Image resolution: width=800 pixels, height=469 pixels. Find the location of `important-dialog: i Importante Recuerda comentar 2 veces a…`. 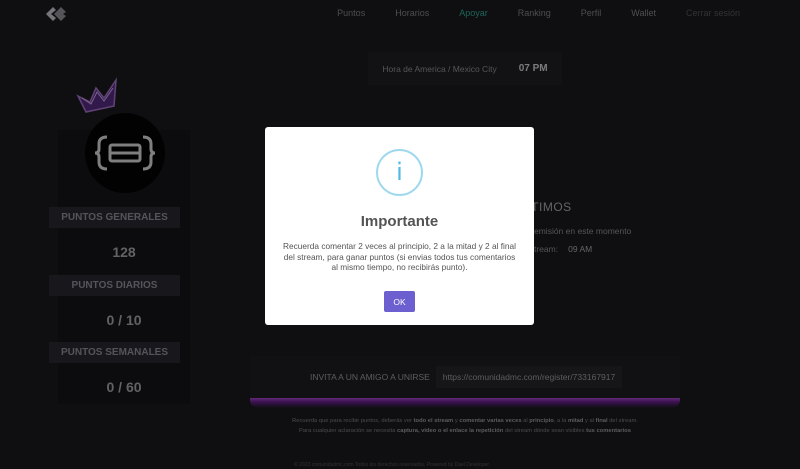

important-dialog: i Importante Recuerda comentar 2 veces a… is located at coordinates (399, 226).